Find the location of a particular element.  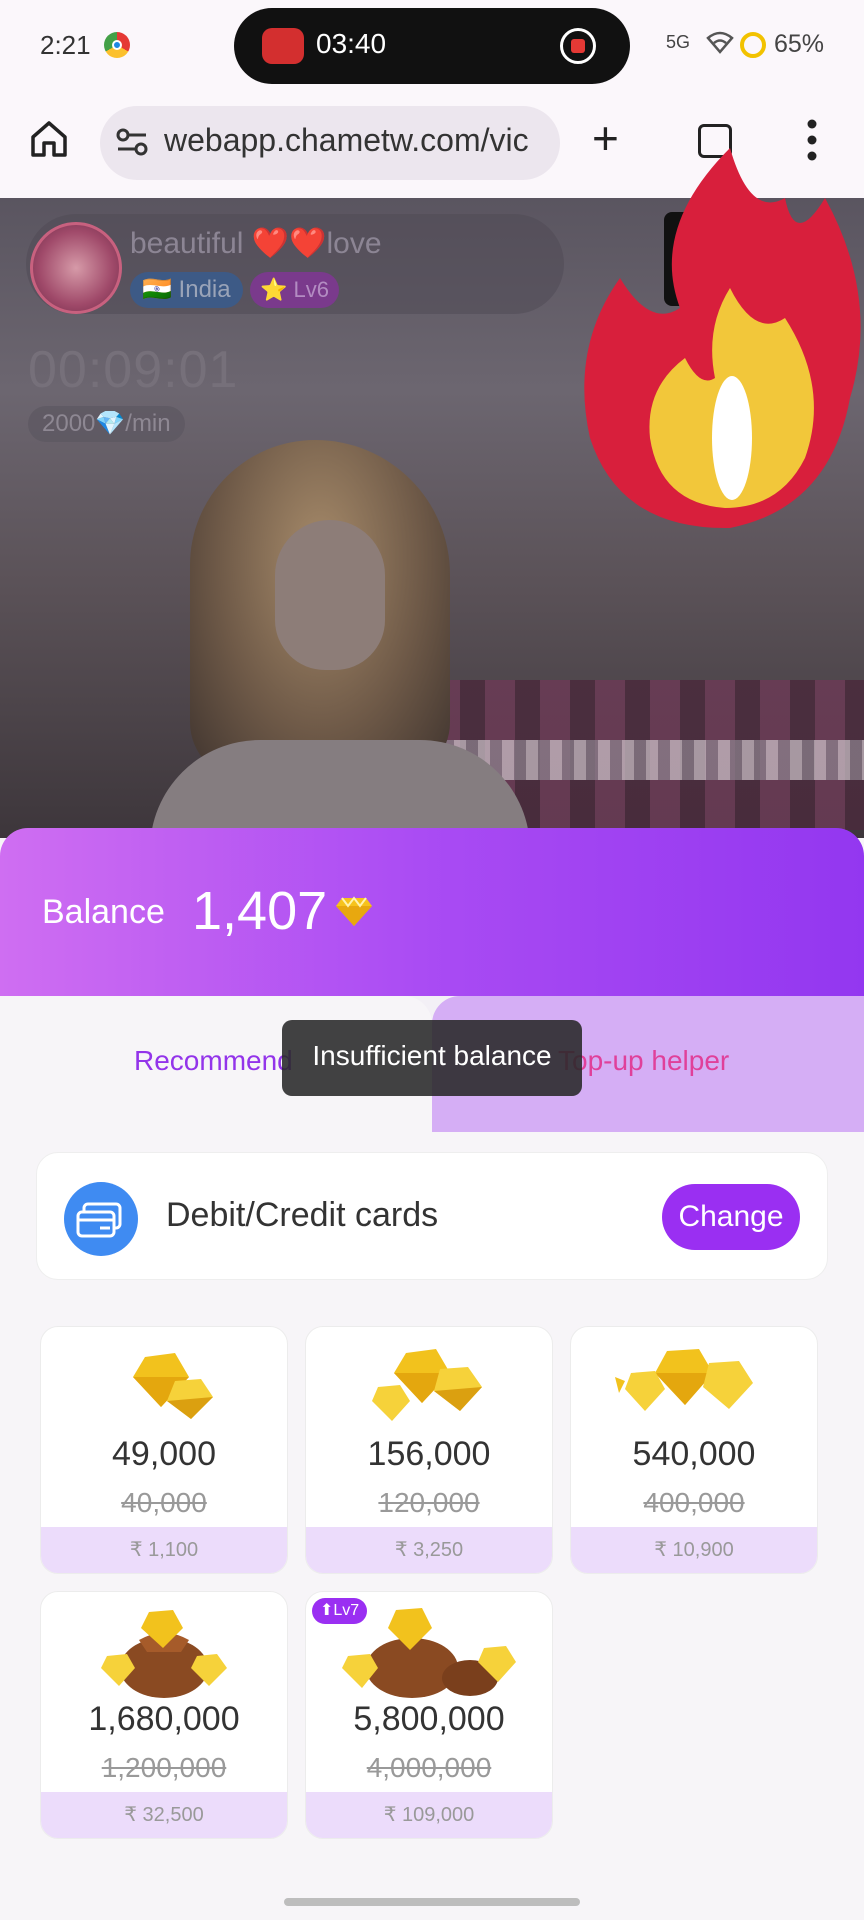

diamond-bag-icon is located at coordinates (164, 1654).